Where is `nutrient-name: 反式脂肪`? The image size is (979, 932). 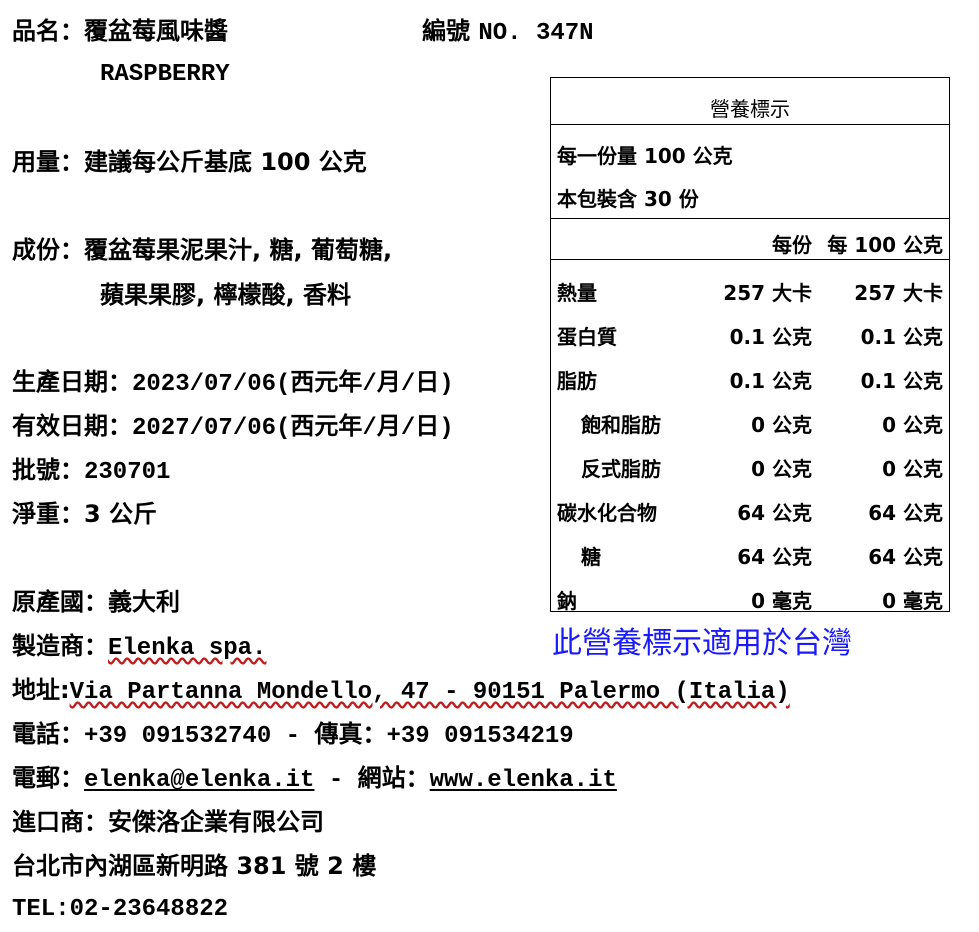 nutrient-name: 反式脂肪 is located at coordinates (621, 469).